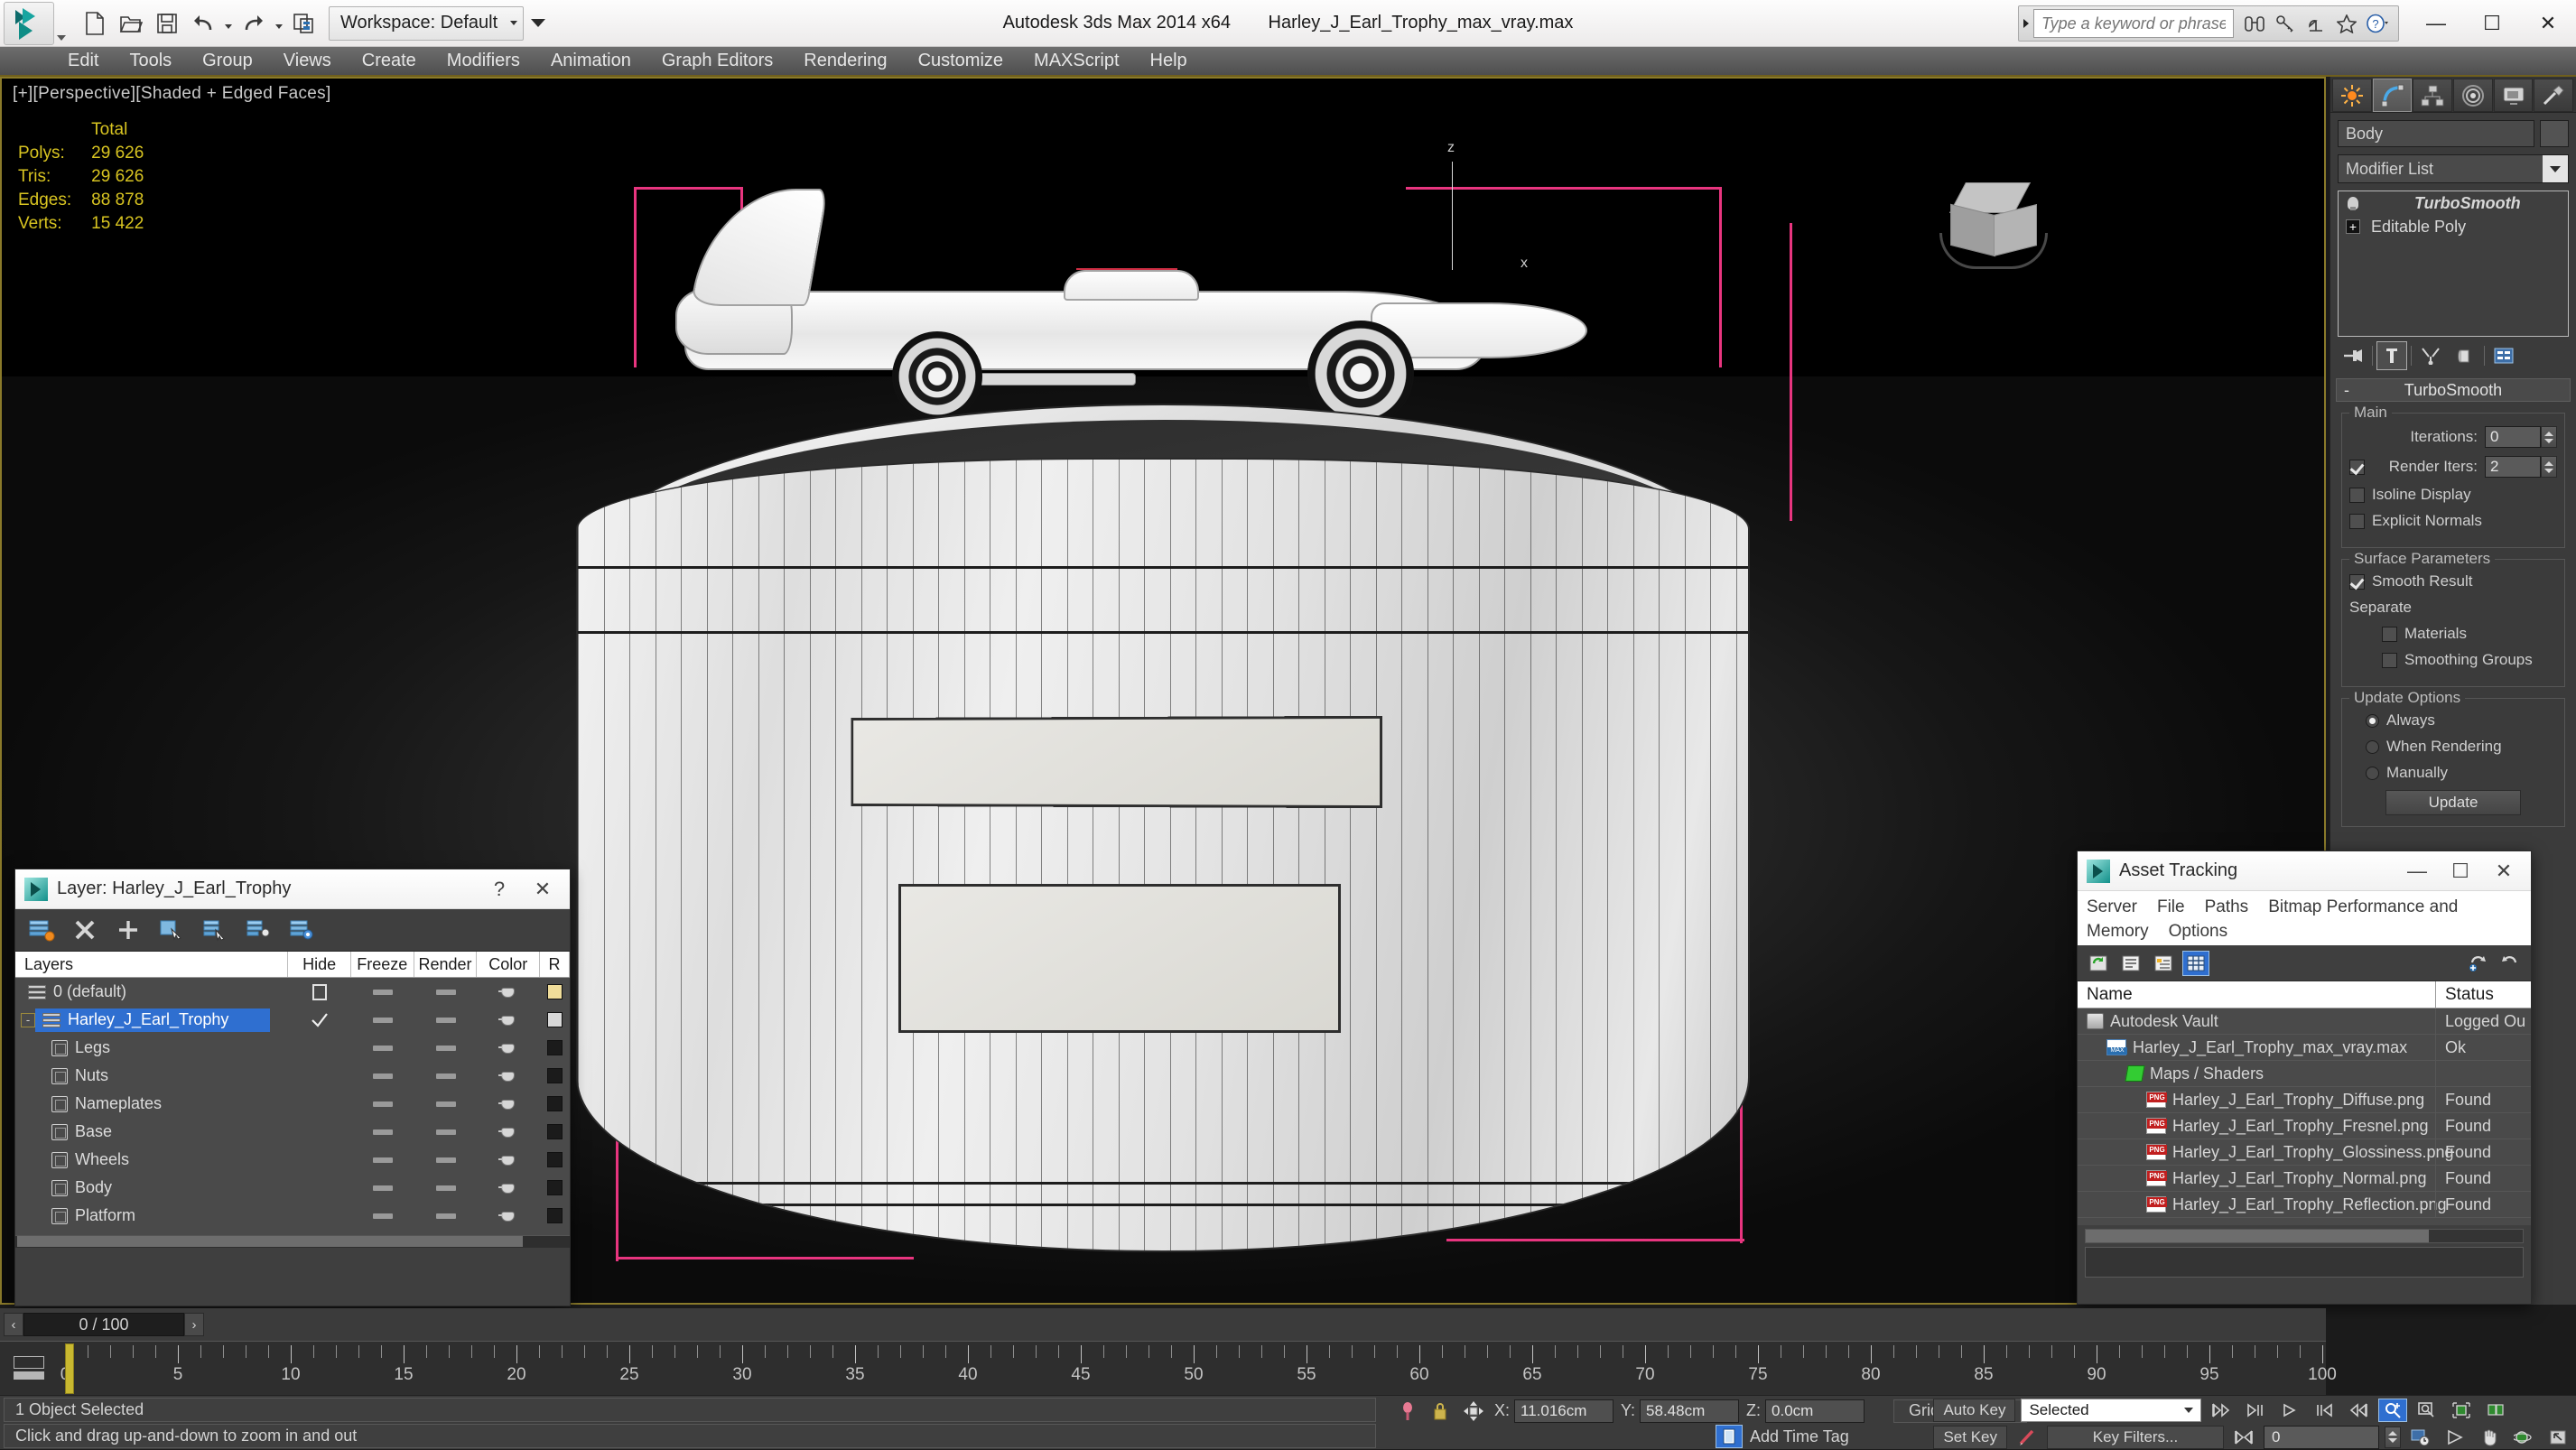  I want to click on layer-row: Platform, so click(292, 1216).